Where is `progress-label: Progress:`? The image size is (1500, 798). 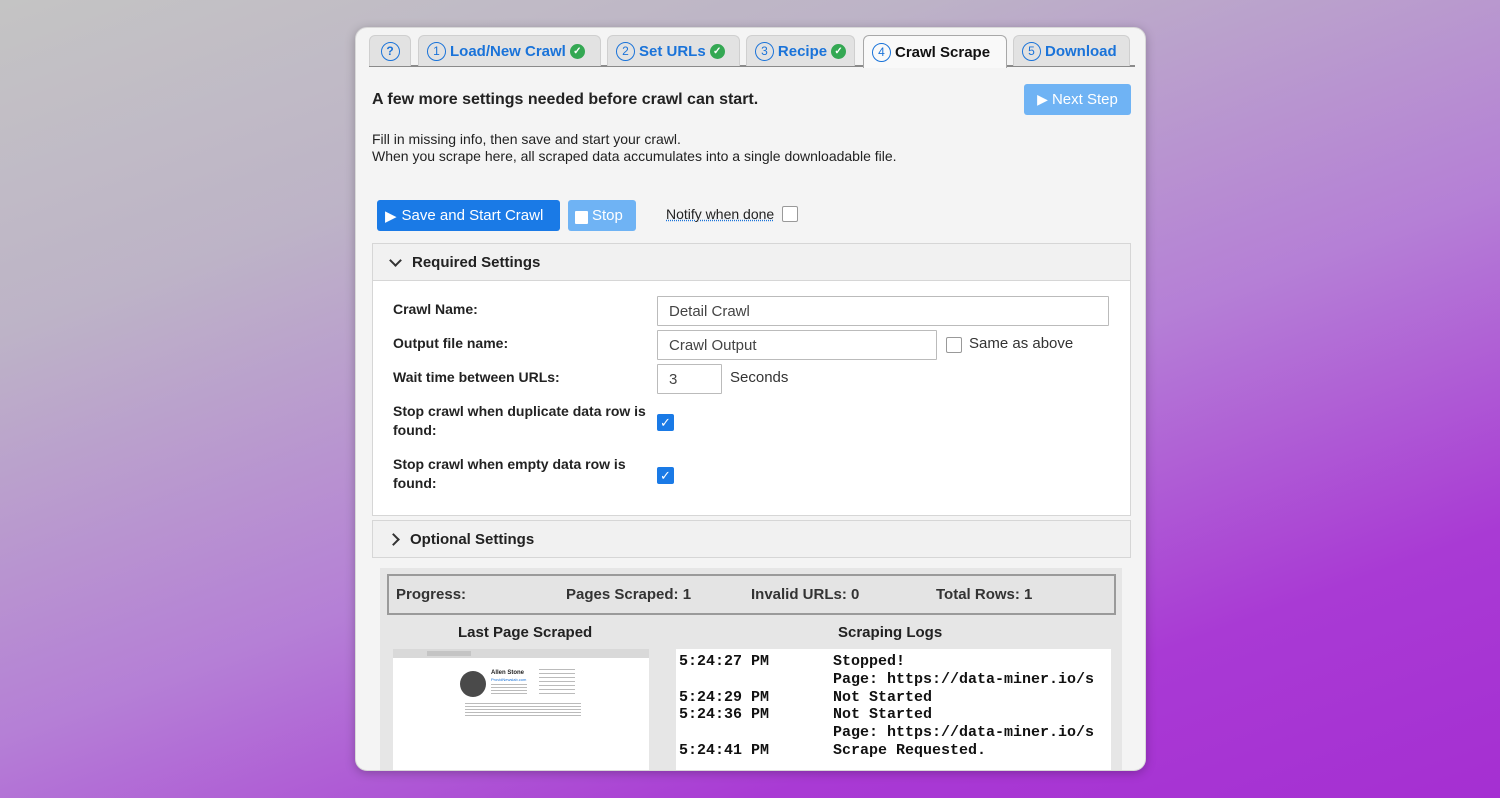 progress-label: Progress: is located at coordinates (431, 594).